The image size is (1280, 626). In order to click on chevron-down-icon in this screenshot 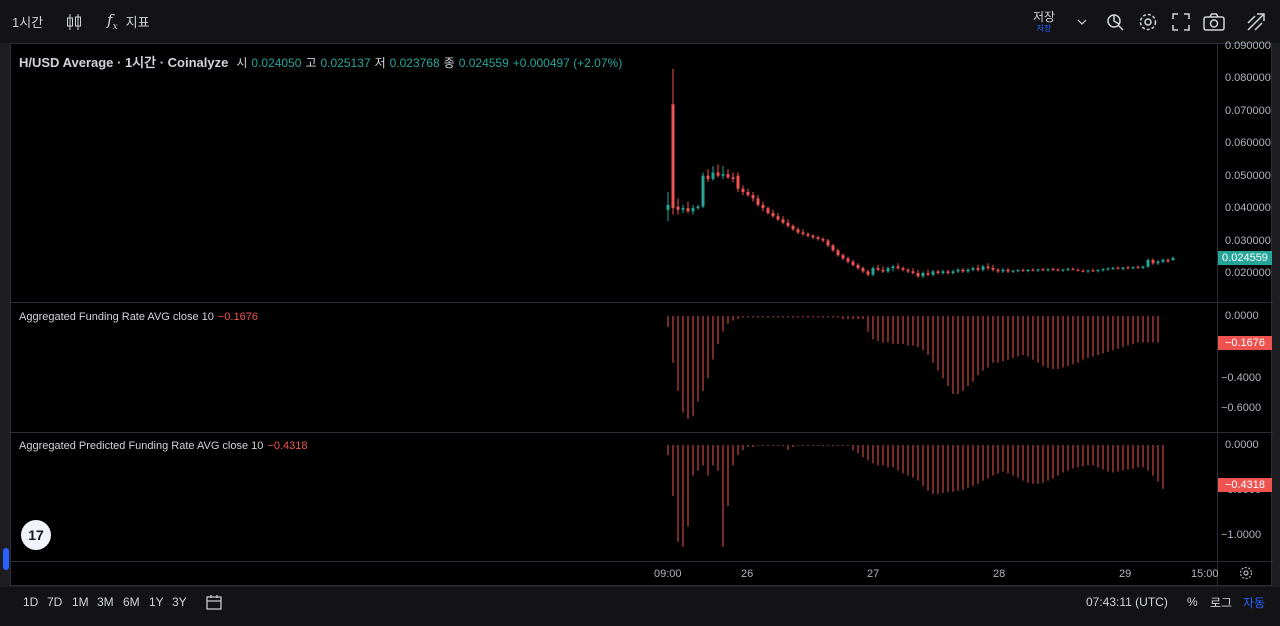, I will do `click(1082, 22)`.